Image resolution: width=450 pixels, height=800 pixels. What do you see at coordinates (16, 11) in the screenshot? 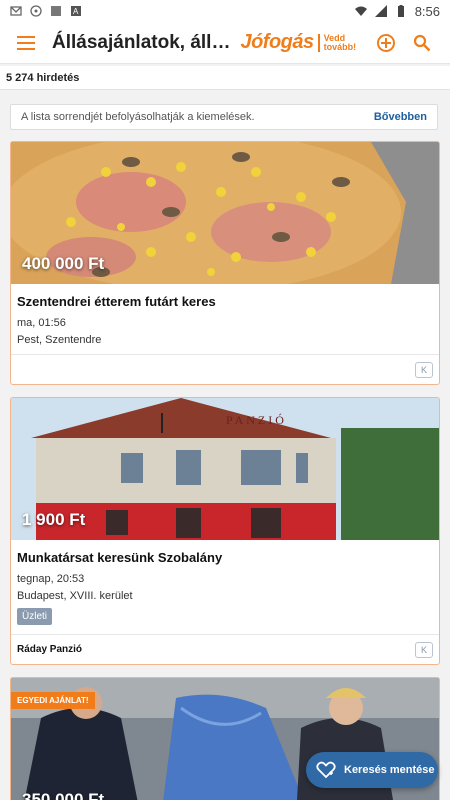
I see `mail-icon` at bounding box center [16, 11].